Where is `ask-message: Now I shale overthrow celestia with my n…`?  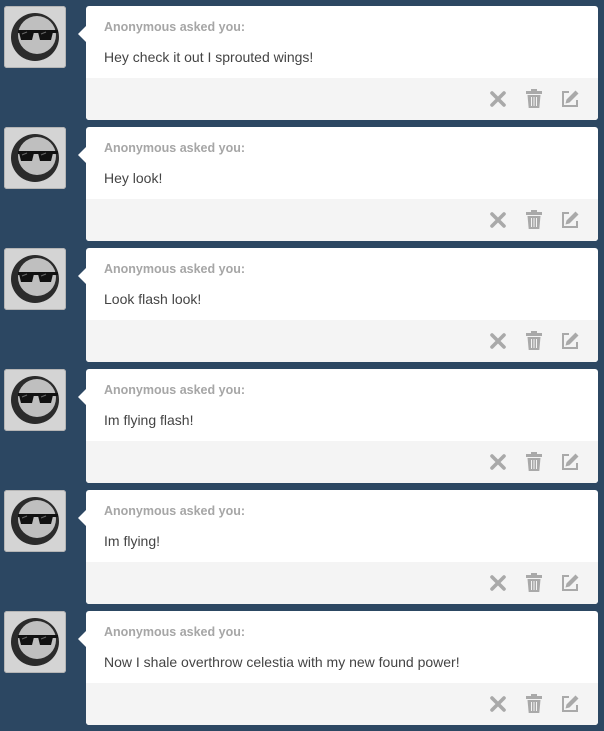 ask-message: Now I shale overthrow celestia with my n… is located at coordinates (282, 662).